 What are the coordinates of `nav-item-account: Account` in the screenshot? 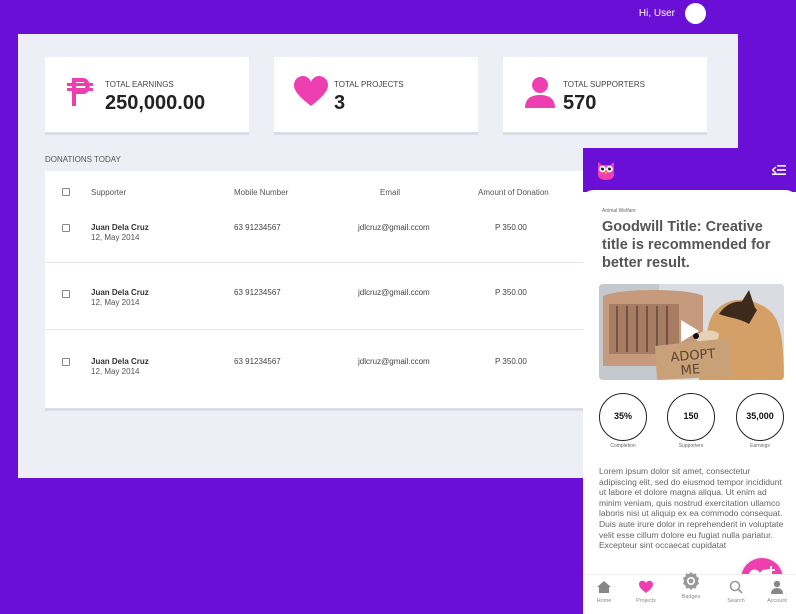 It's located at (777, 591).